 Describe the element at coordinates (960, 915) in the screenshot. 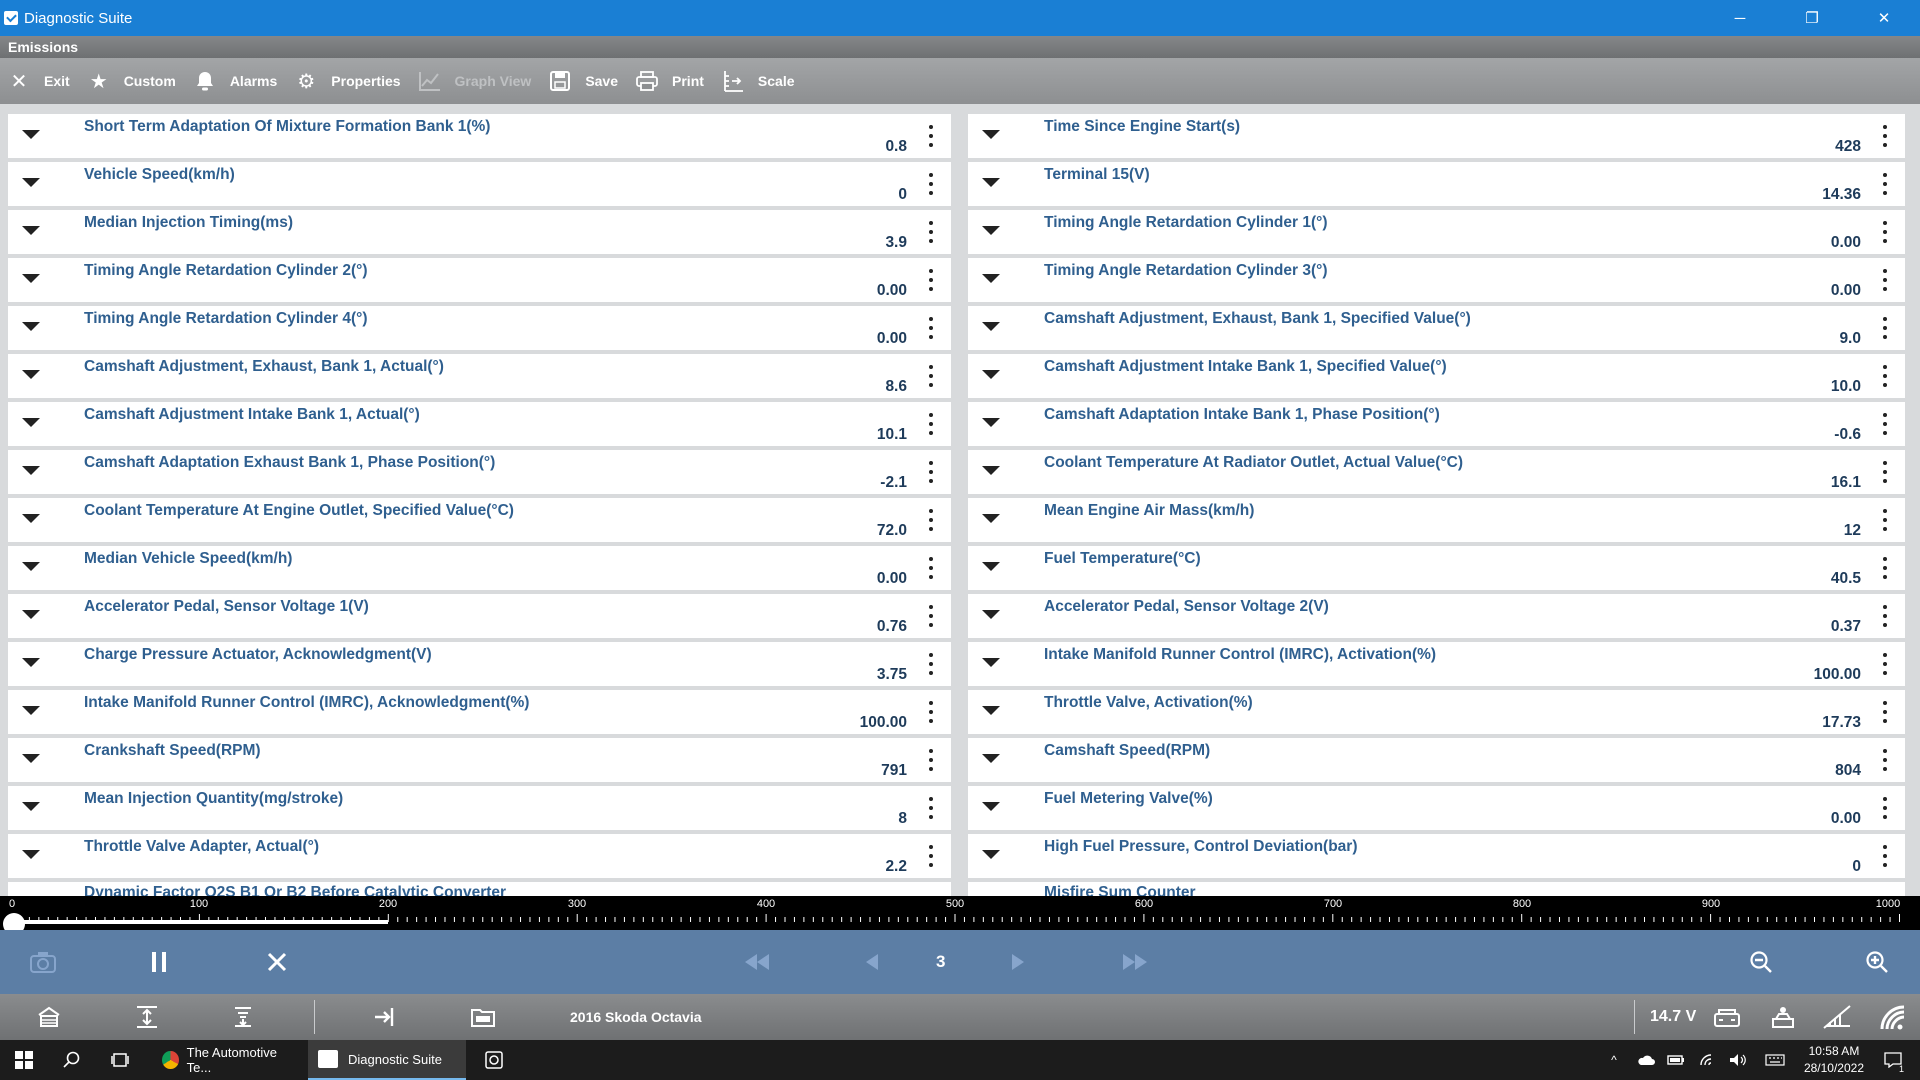

I see `timeline-scrubber: 0 100 200 300 400 500 600 700 800 900 1000` at that location.